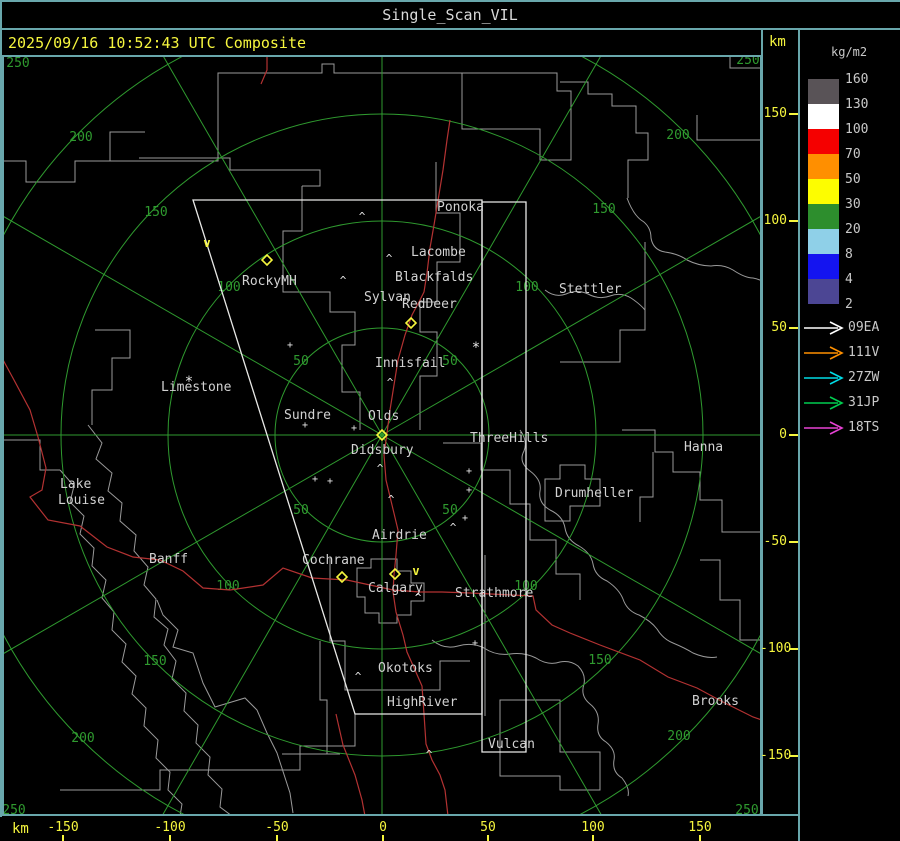  I want to click on right-axis-tick-label: 100, so click(775, 220).